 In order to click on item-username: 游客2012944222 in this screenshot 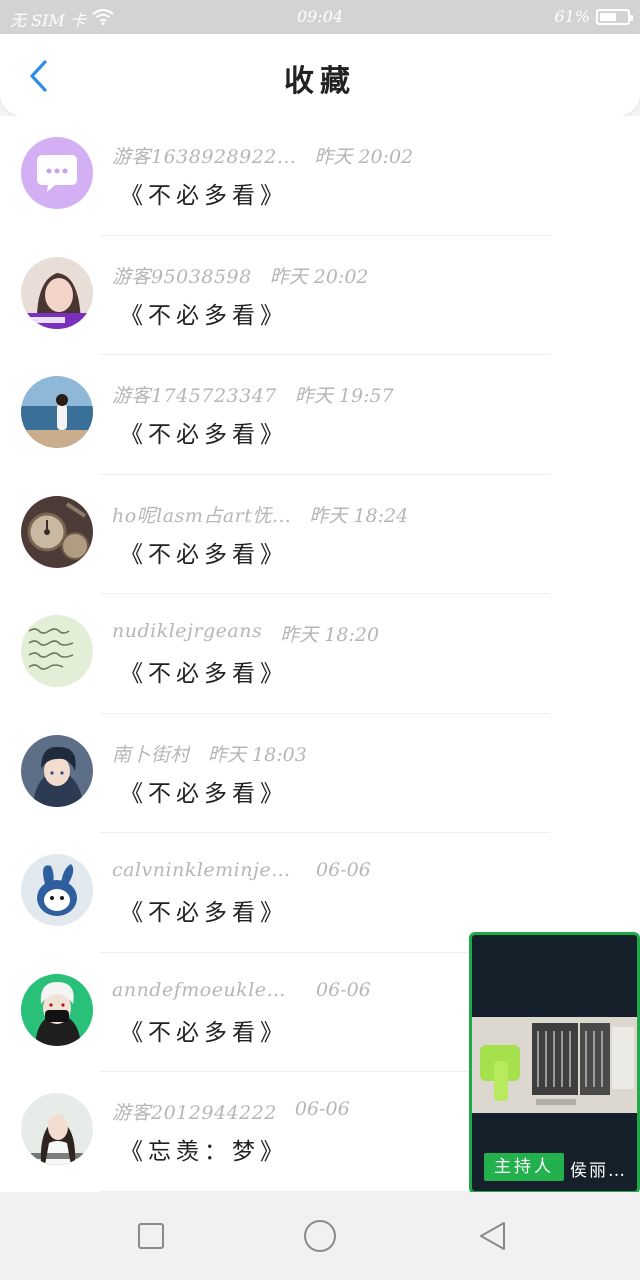, I will do `click(194, 1113)`.